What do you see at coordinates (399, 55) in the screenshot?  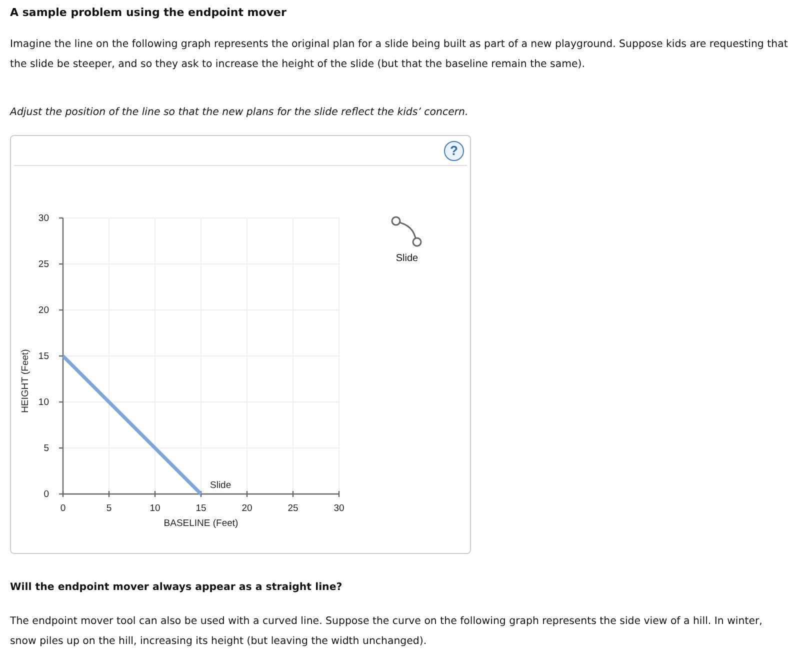 I see `paragraph: Imagine the line on the following graph represents the original plan for a slide being built as part of a new playground. Suppose kids are requesting that the slide be steeper, and so they ask to increase the height of the slide (but that the baseline remain the same).` at bounding box center [399, 55].